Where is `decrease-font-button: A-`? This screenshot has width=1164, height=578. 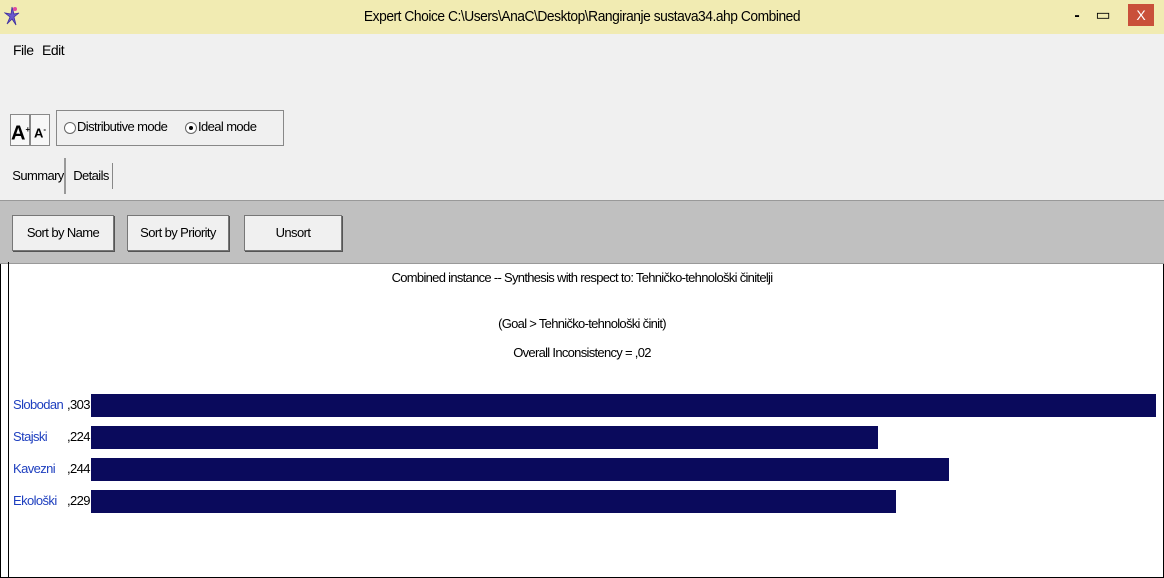 decrease-font-button: A- is located at coordinates (40, 130).